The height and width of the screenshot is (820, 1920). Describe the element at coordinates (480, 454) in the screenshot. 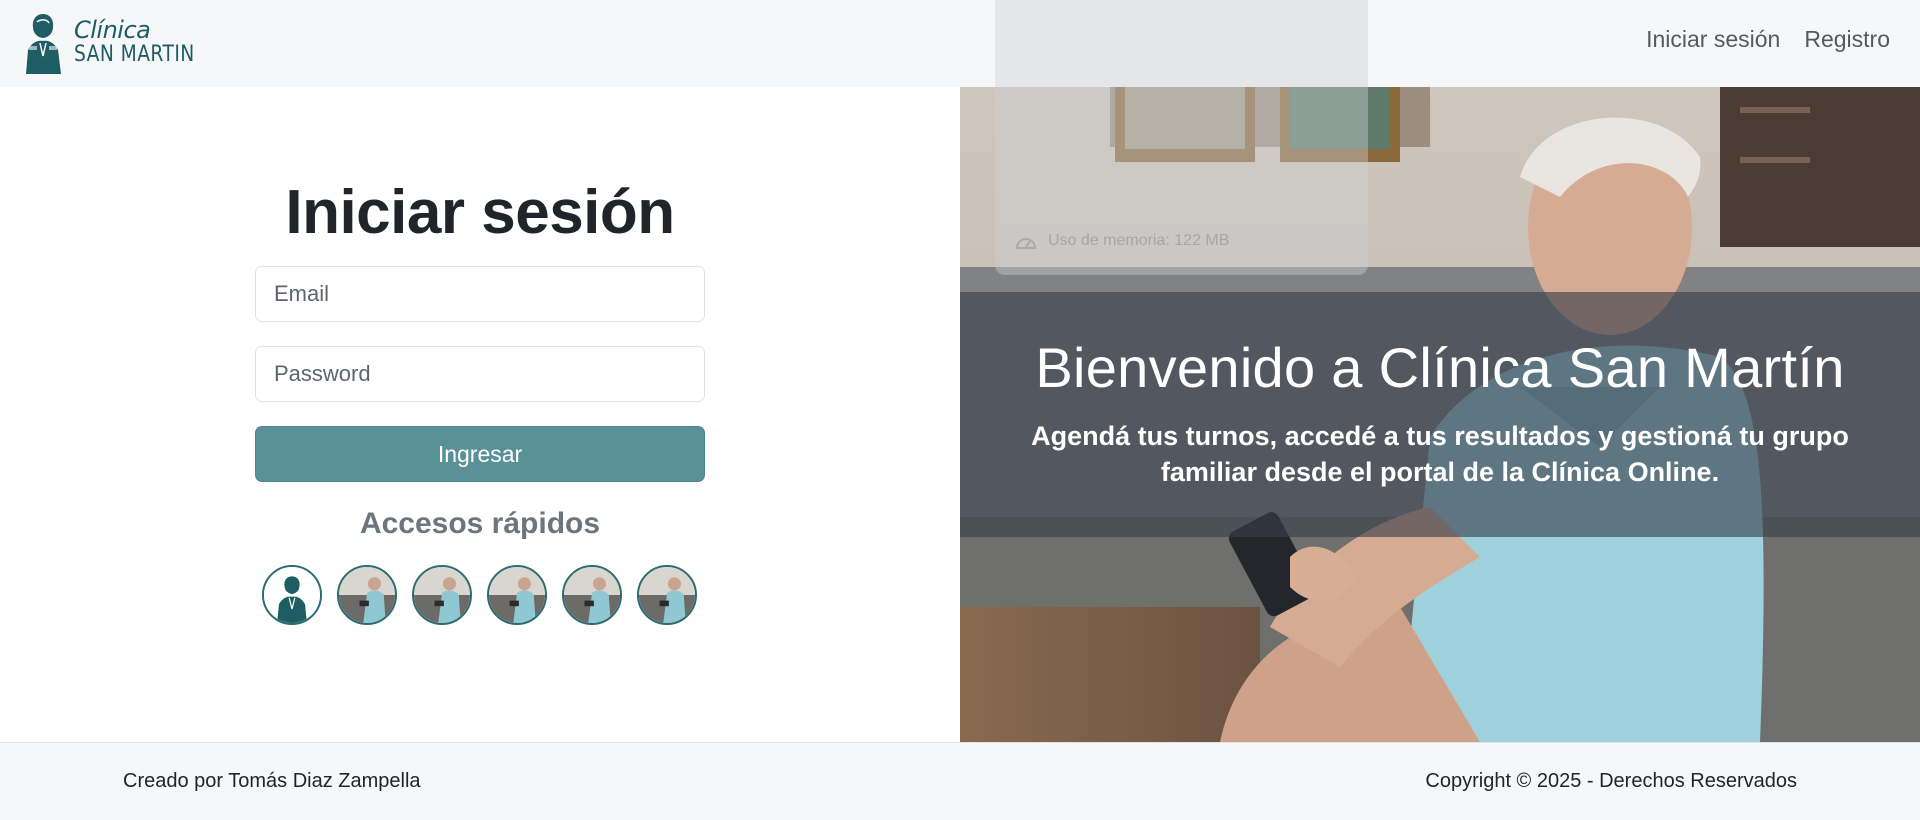

I see `login-button: Ingresar` at that location.